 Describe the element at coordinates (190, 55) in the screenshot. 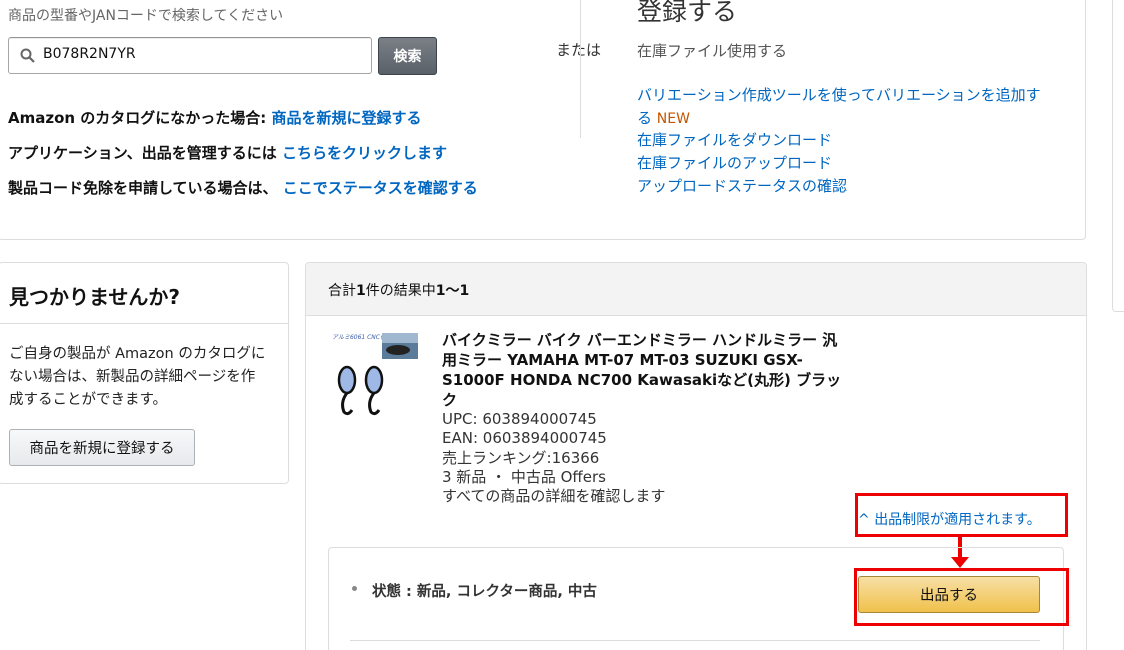

I see `search-input: B078R2N7YR` at that location.